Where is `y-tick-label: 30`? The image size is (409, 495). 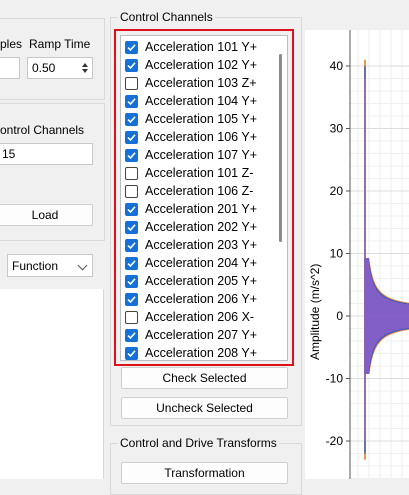
y-tick-label: 30 is located at coordinates (337, 129).